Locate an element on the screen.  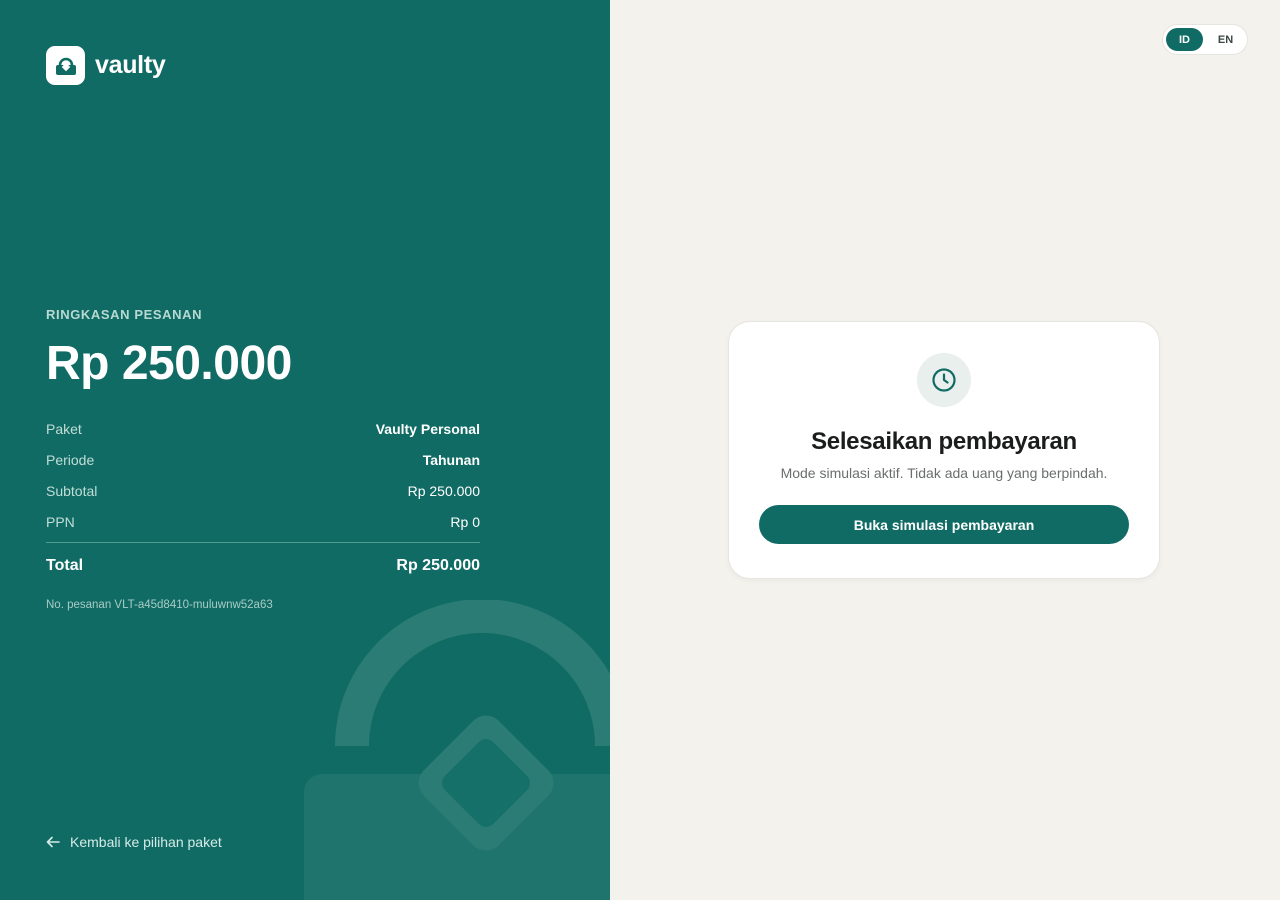
summary-row-tax: PPN Rp 0 is located at coordinates (263, 521).